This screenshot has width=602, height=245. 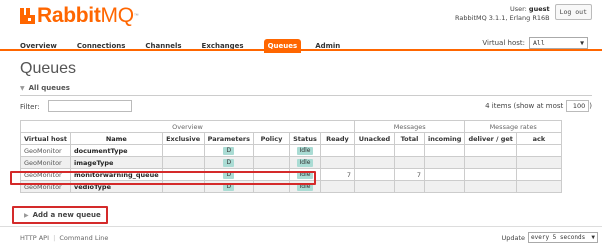 What do you see at coordinates (116, 174) in the screenshot?
I see `queue-link: monitorwarning_queue` at bounding box center [116, 174].